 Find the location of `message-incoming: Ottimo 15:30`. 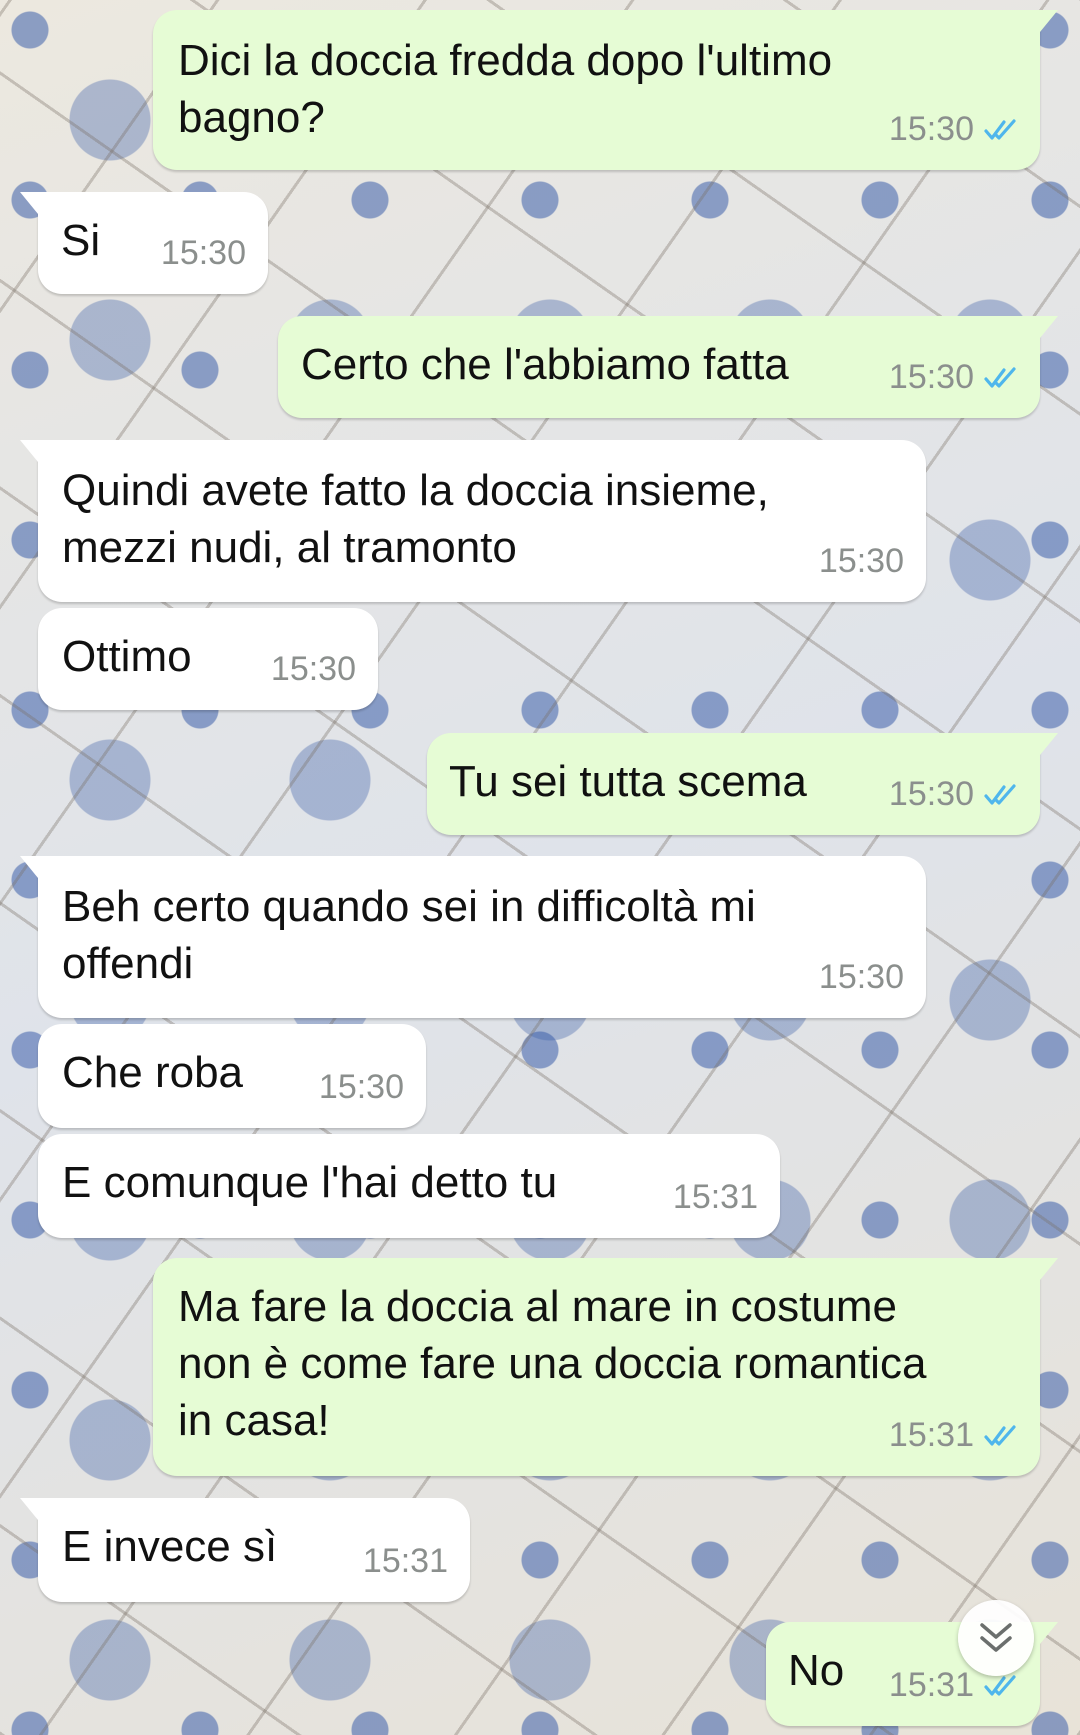

message-incoming: Ottimo 15:30 is located at coordinates (208, 659).